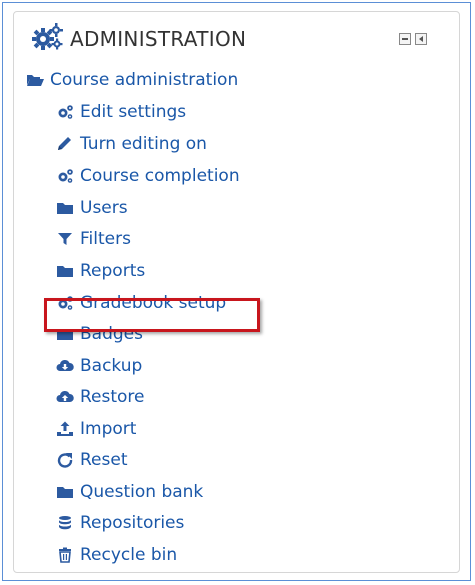  Describe the element at coordinates (111, 366) in the screenshot. I see `tree-item-label: Backup` at that location.